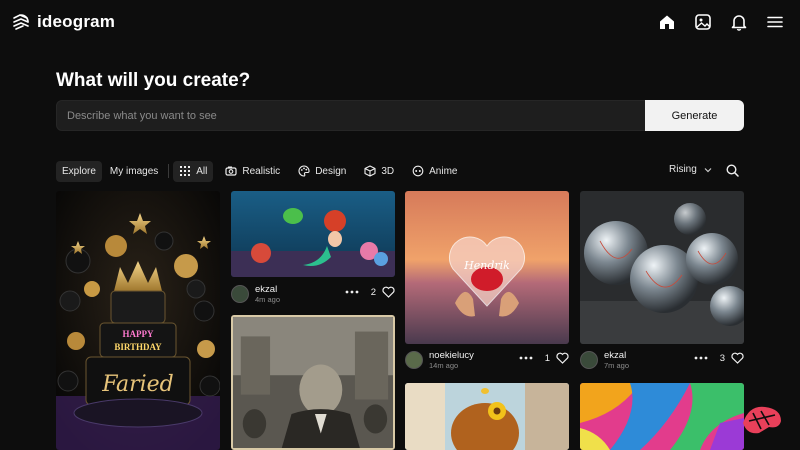 The height and width of the screenshot is (450, 800). I want to click on top-nav-icons, so click(721, 22).